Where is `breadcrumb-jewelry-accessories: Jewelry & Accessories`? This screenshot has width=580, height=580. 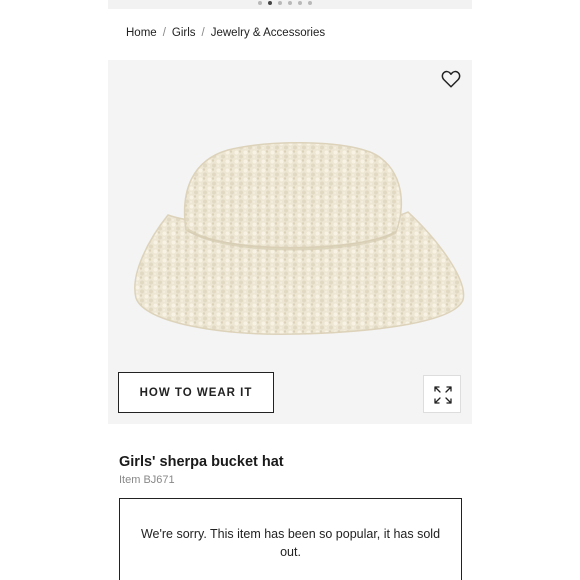 breadcrumb-jewelry-accessories: Jewelry & Accessories is located at coordinates (268, 33).